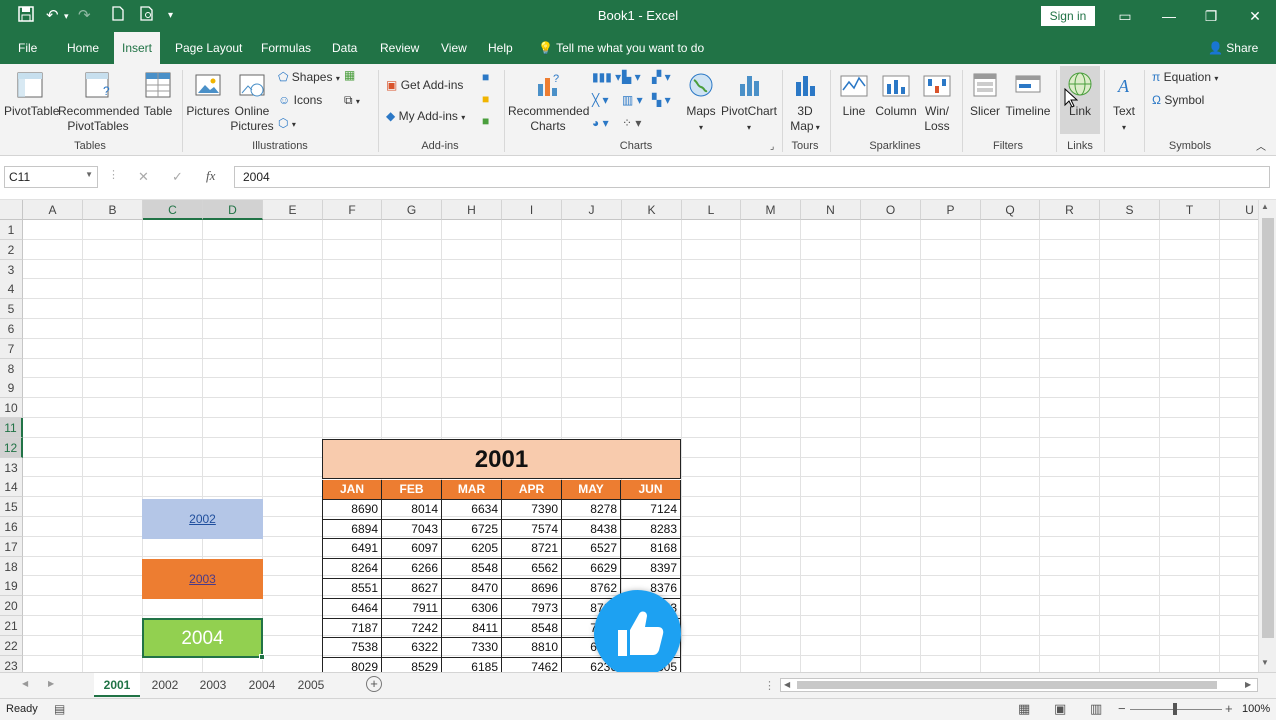  What do you see at coordinates (352, 100) in the screenshot?
I see `screenshot-button: ⧉ ▾` at bounding box center [352, 100].